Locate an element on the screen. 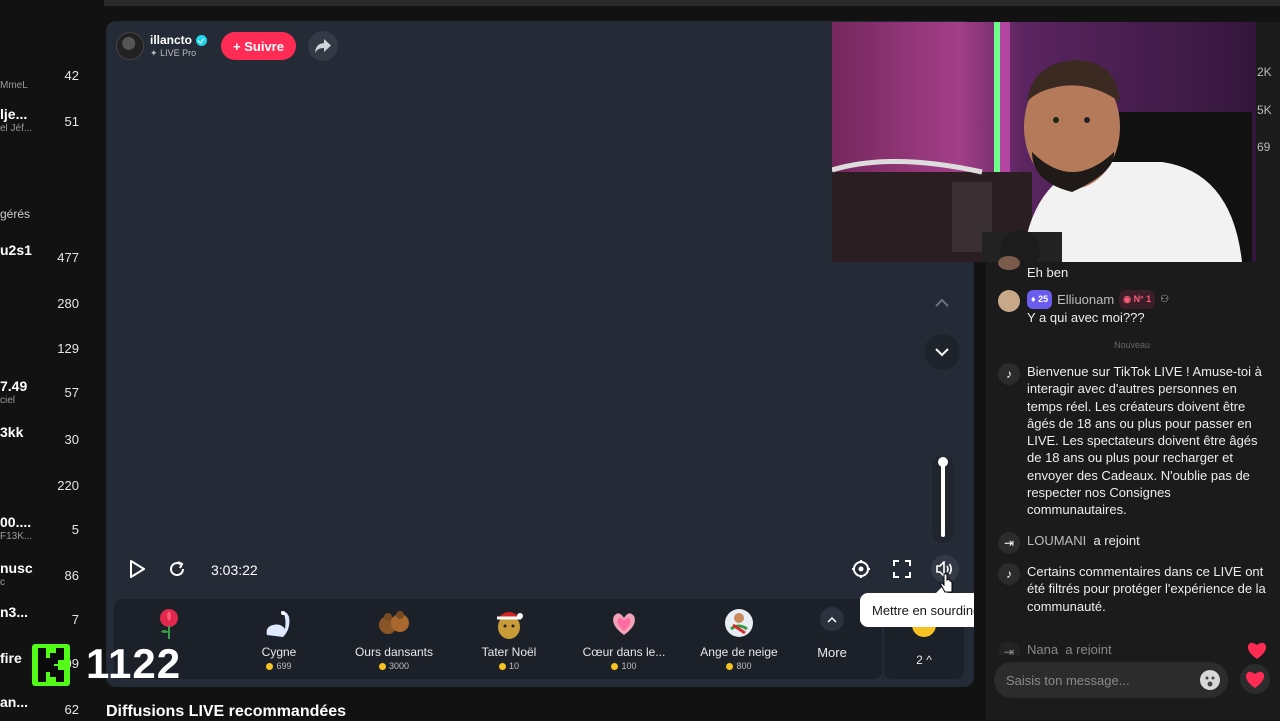 The image size is (1280, 721). share-icon is located at coordinates (322, 46).